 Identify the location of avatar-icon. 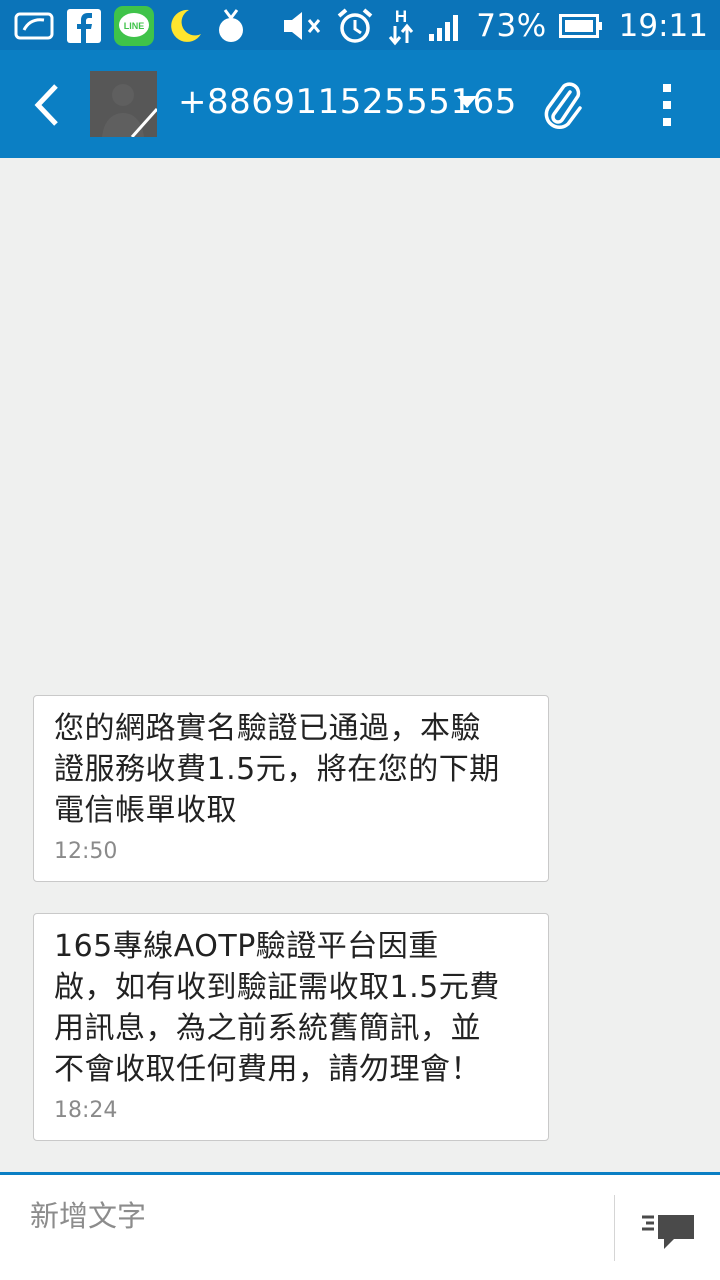
(123, 104).